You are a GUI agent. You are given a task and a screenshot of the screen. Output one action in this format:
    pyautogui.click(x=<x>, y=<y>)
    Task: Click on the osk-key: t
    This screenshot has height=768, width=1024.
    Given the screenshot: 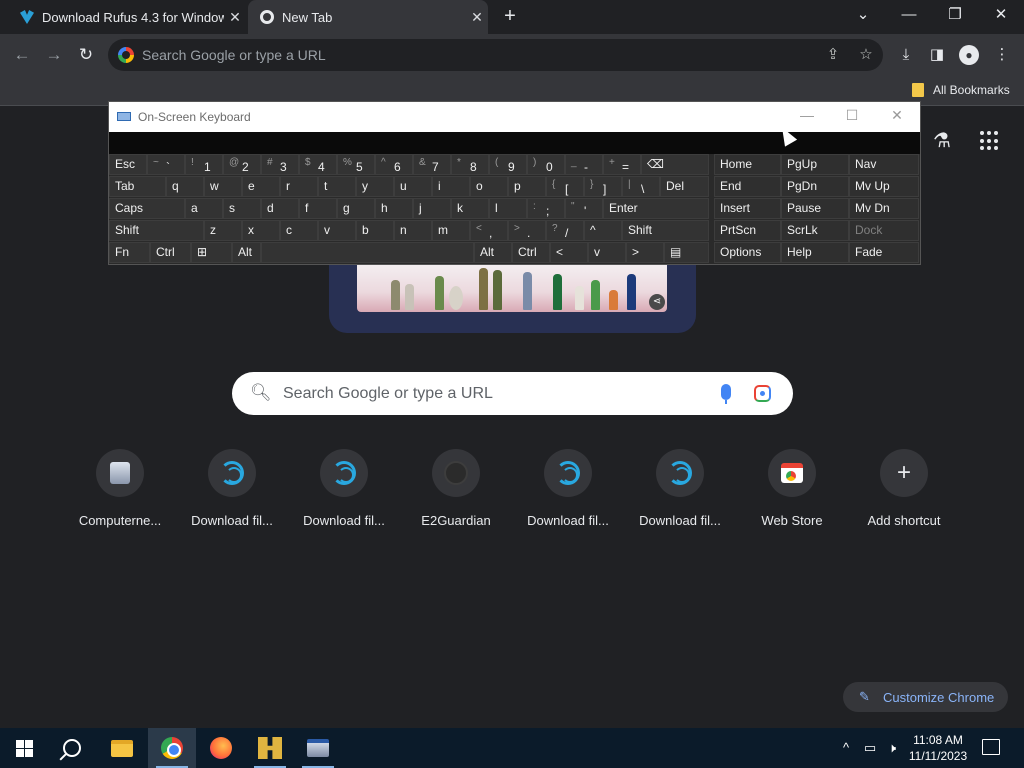 What is the action you would take?
    pyautogui.click(x=337, y=186)
    